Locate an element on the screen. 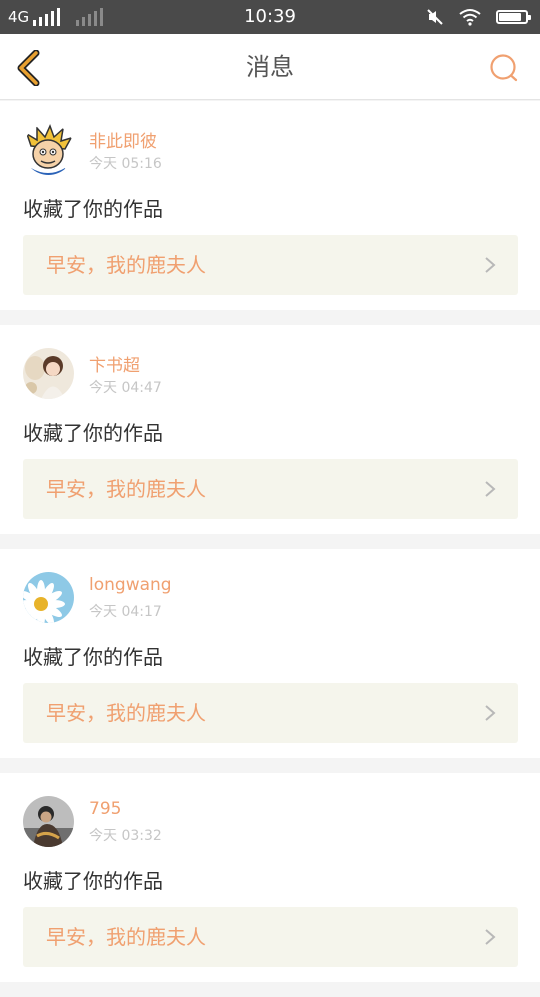  status-right is located at coordinates (478, 17).